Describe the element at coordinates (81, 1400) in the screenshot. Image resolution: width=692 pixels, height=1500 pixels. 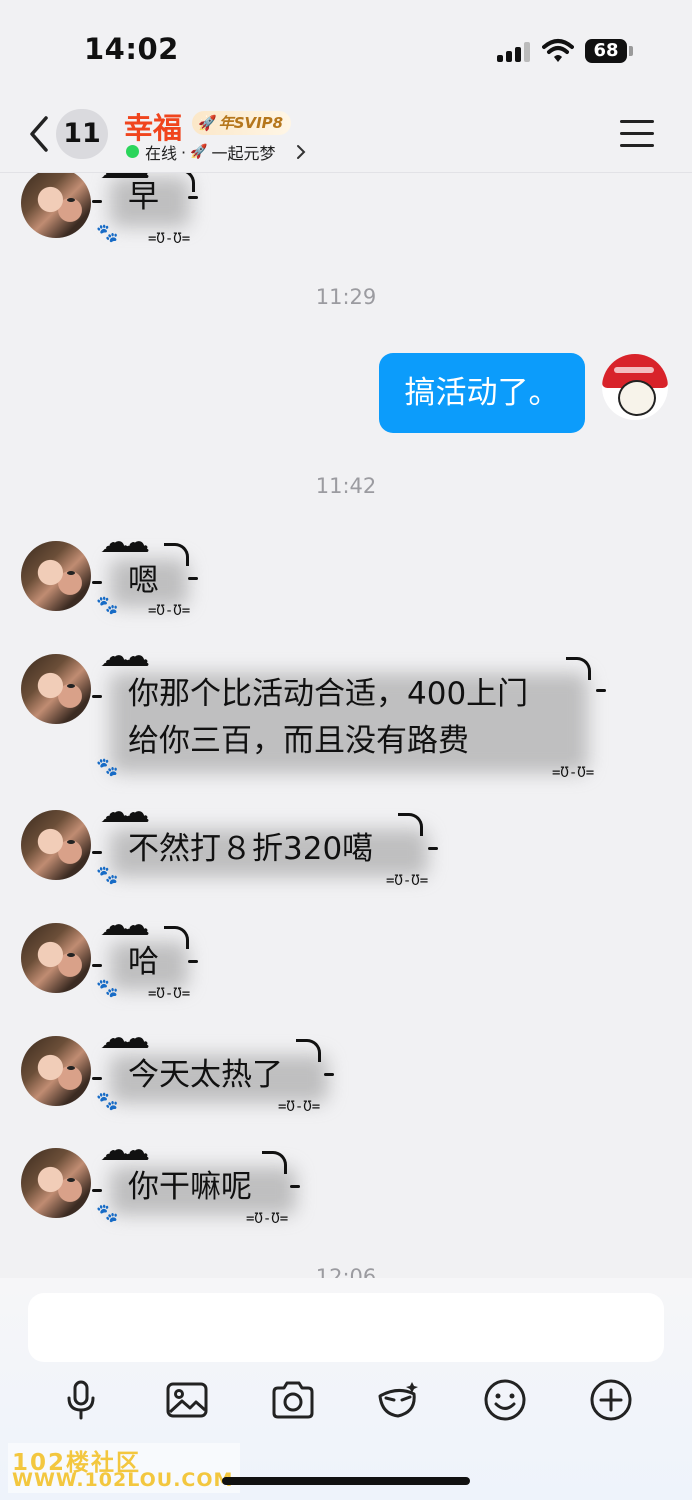
I see `microphone-icon` at that location.